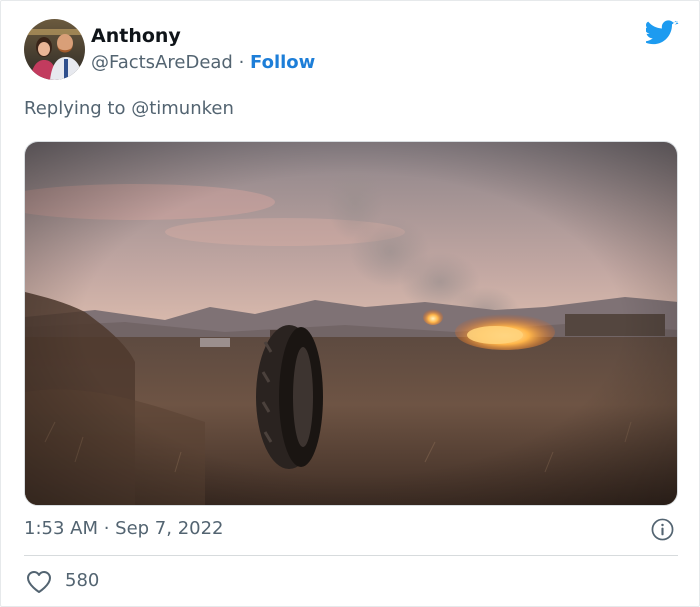 The image size is (700, 607). What do you see at coordinates (136, 36) in the screenshot?
I see `author-name: Anthony` at bounding box center [136, 36].